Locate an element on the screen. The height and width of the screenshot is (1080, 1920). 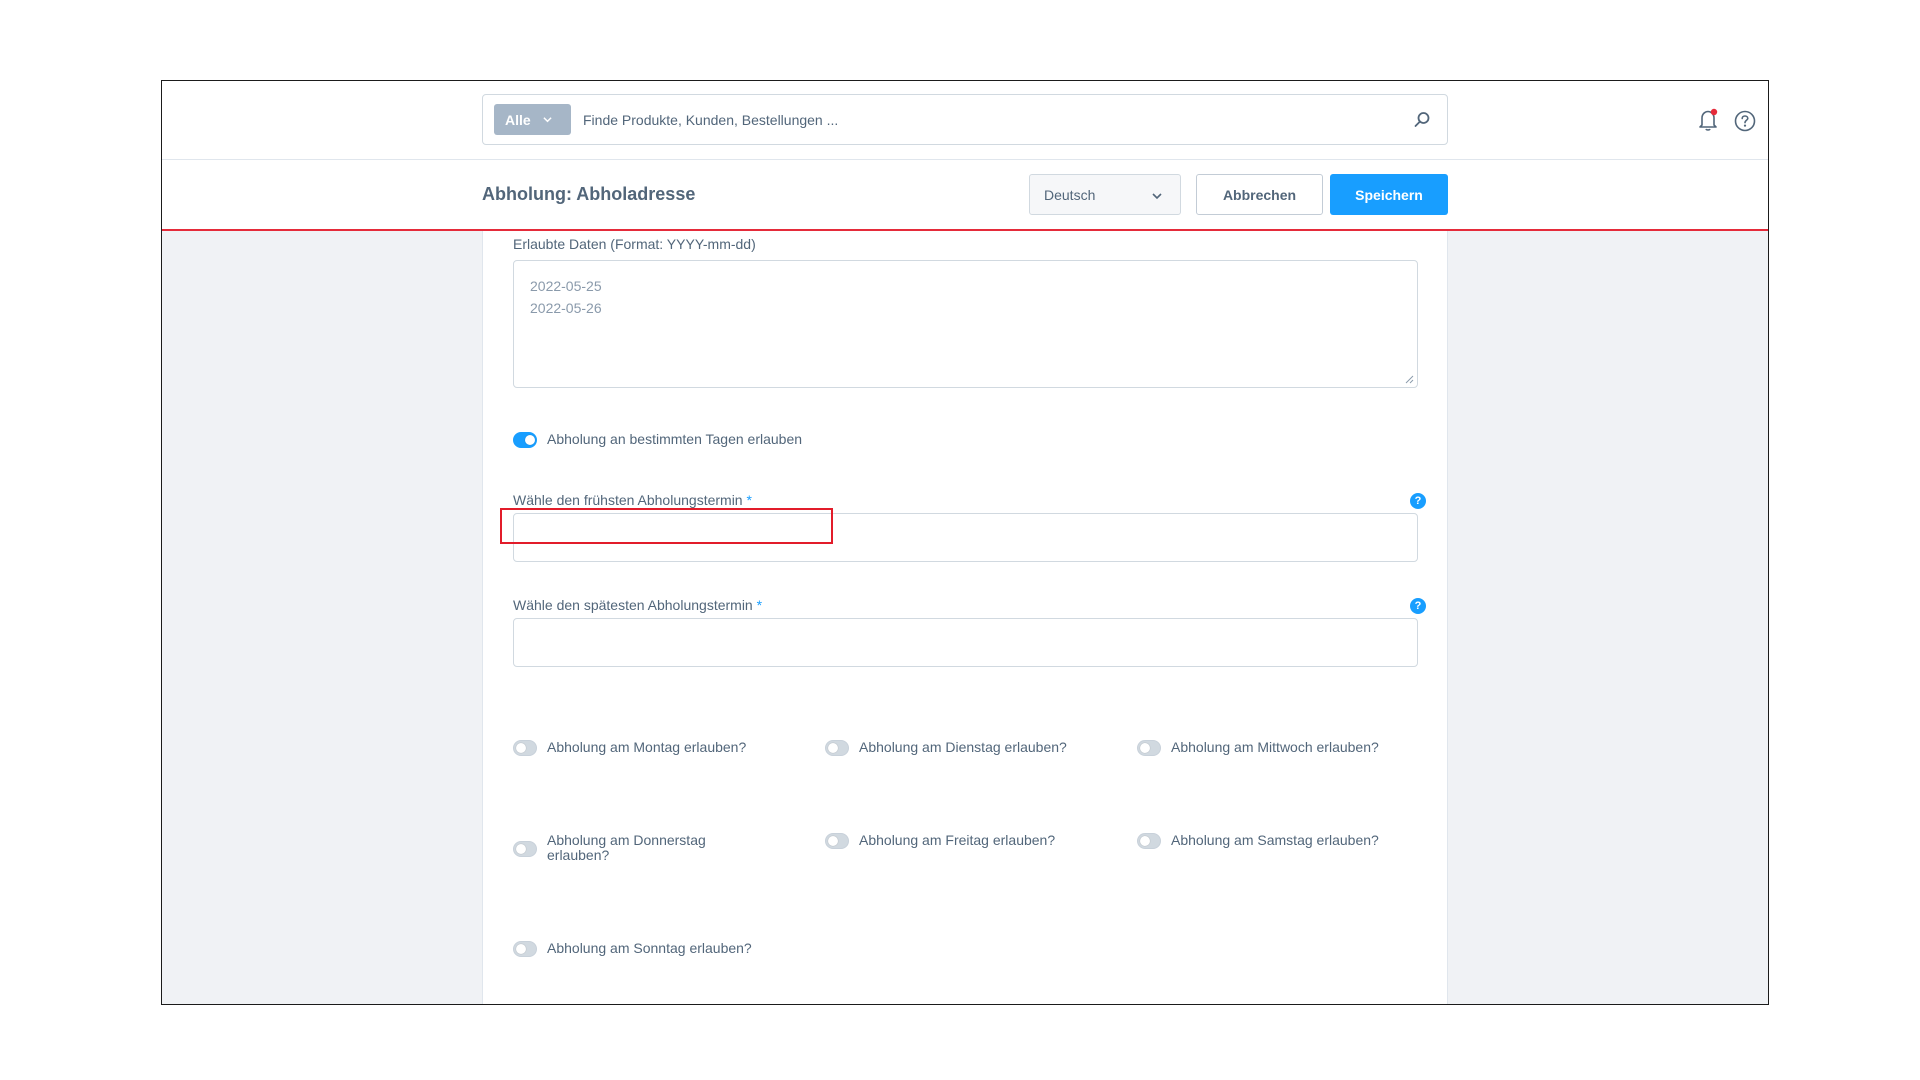
specific-days-switch is located at coordinates (525, 440).